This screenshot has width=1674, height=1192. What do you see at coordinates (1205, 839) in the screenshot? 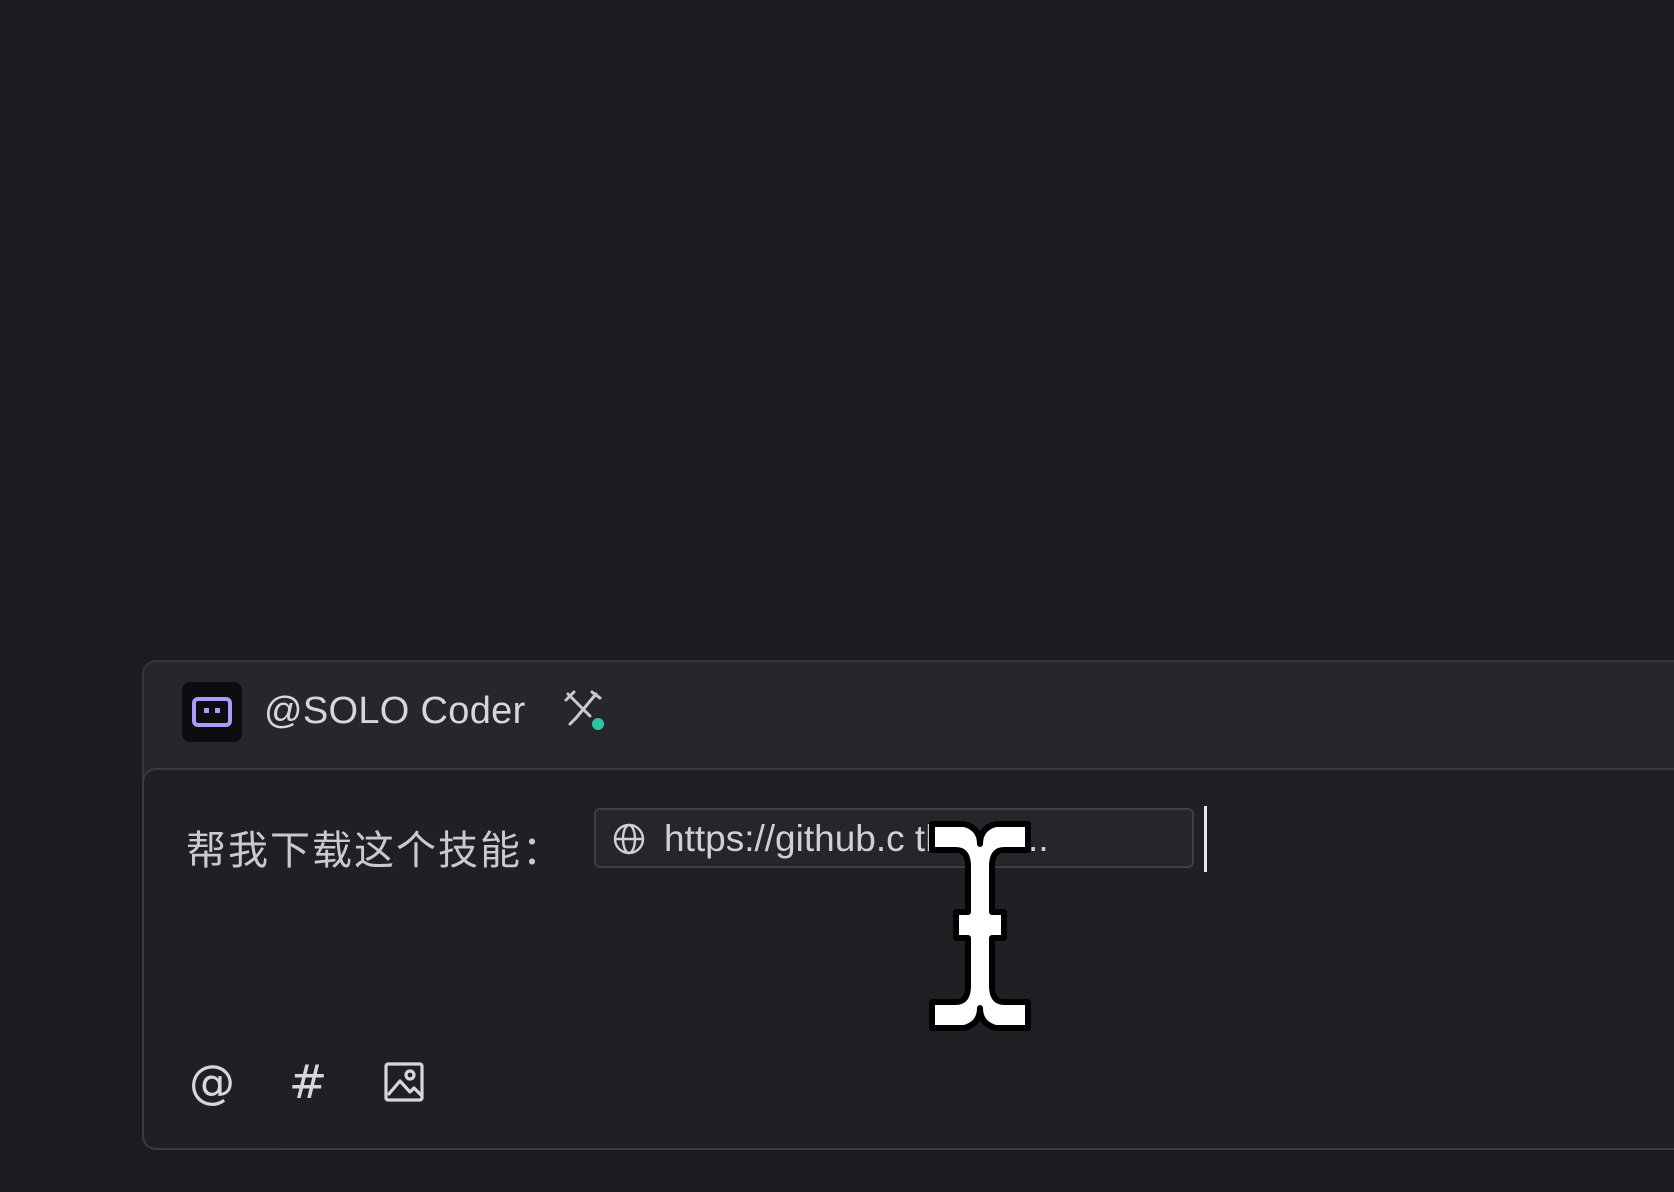
I see `text-caret` at bounding box center [1205, 839].